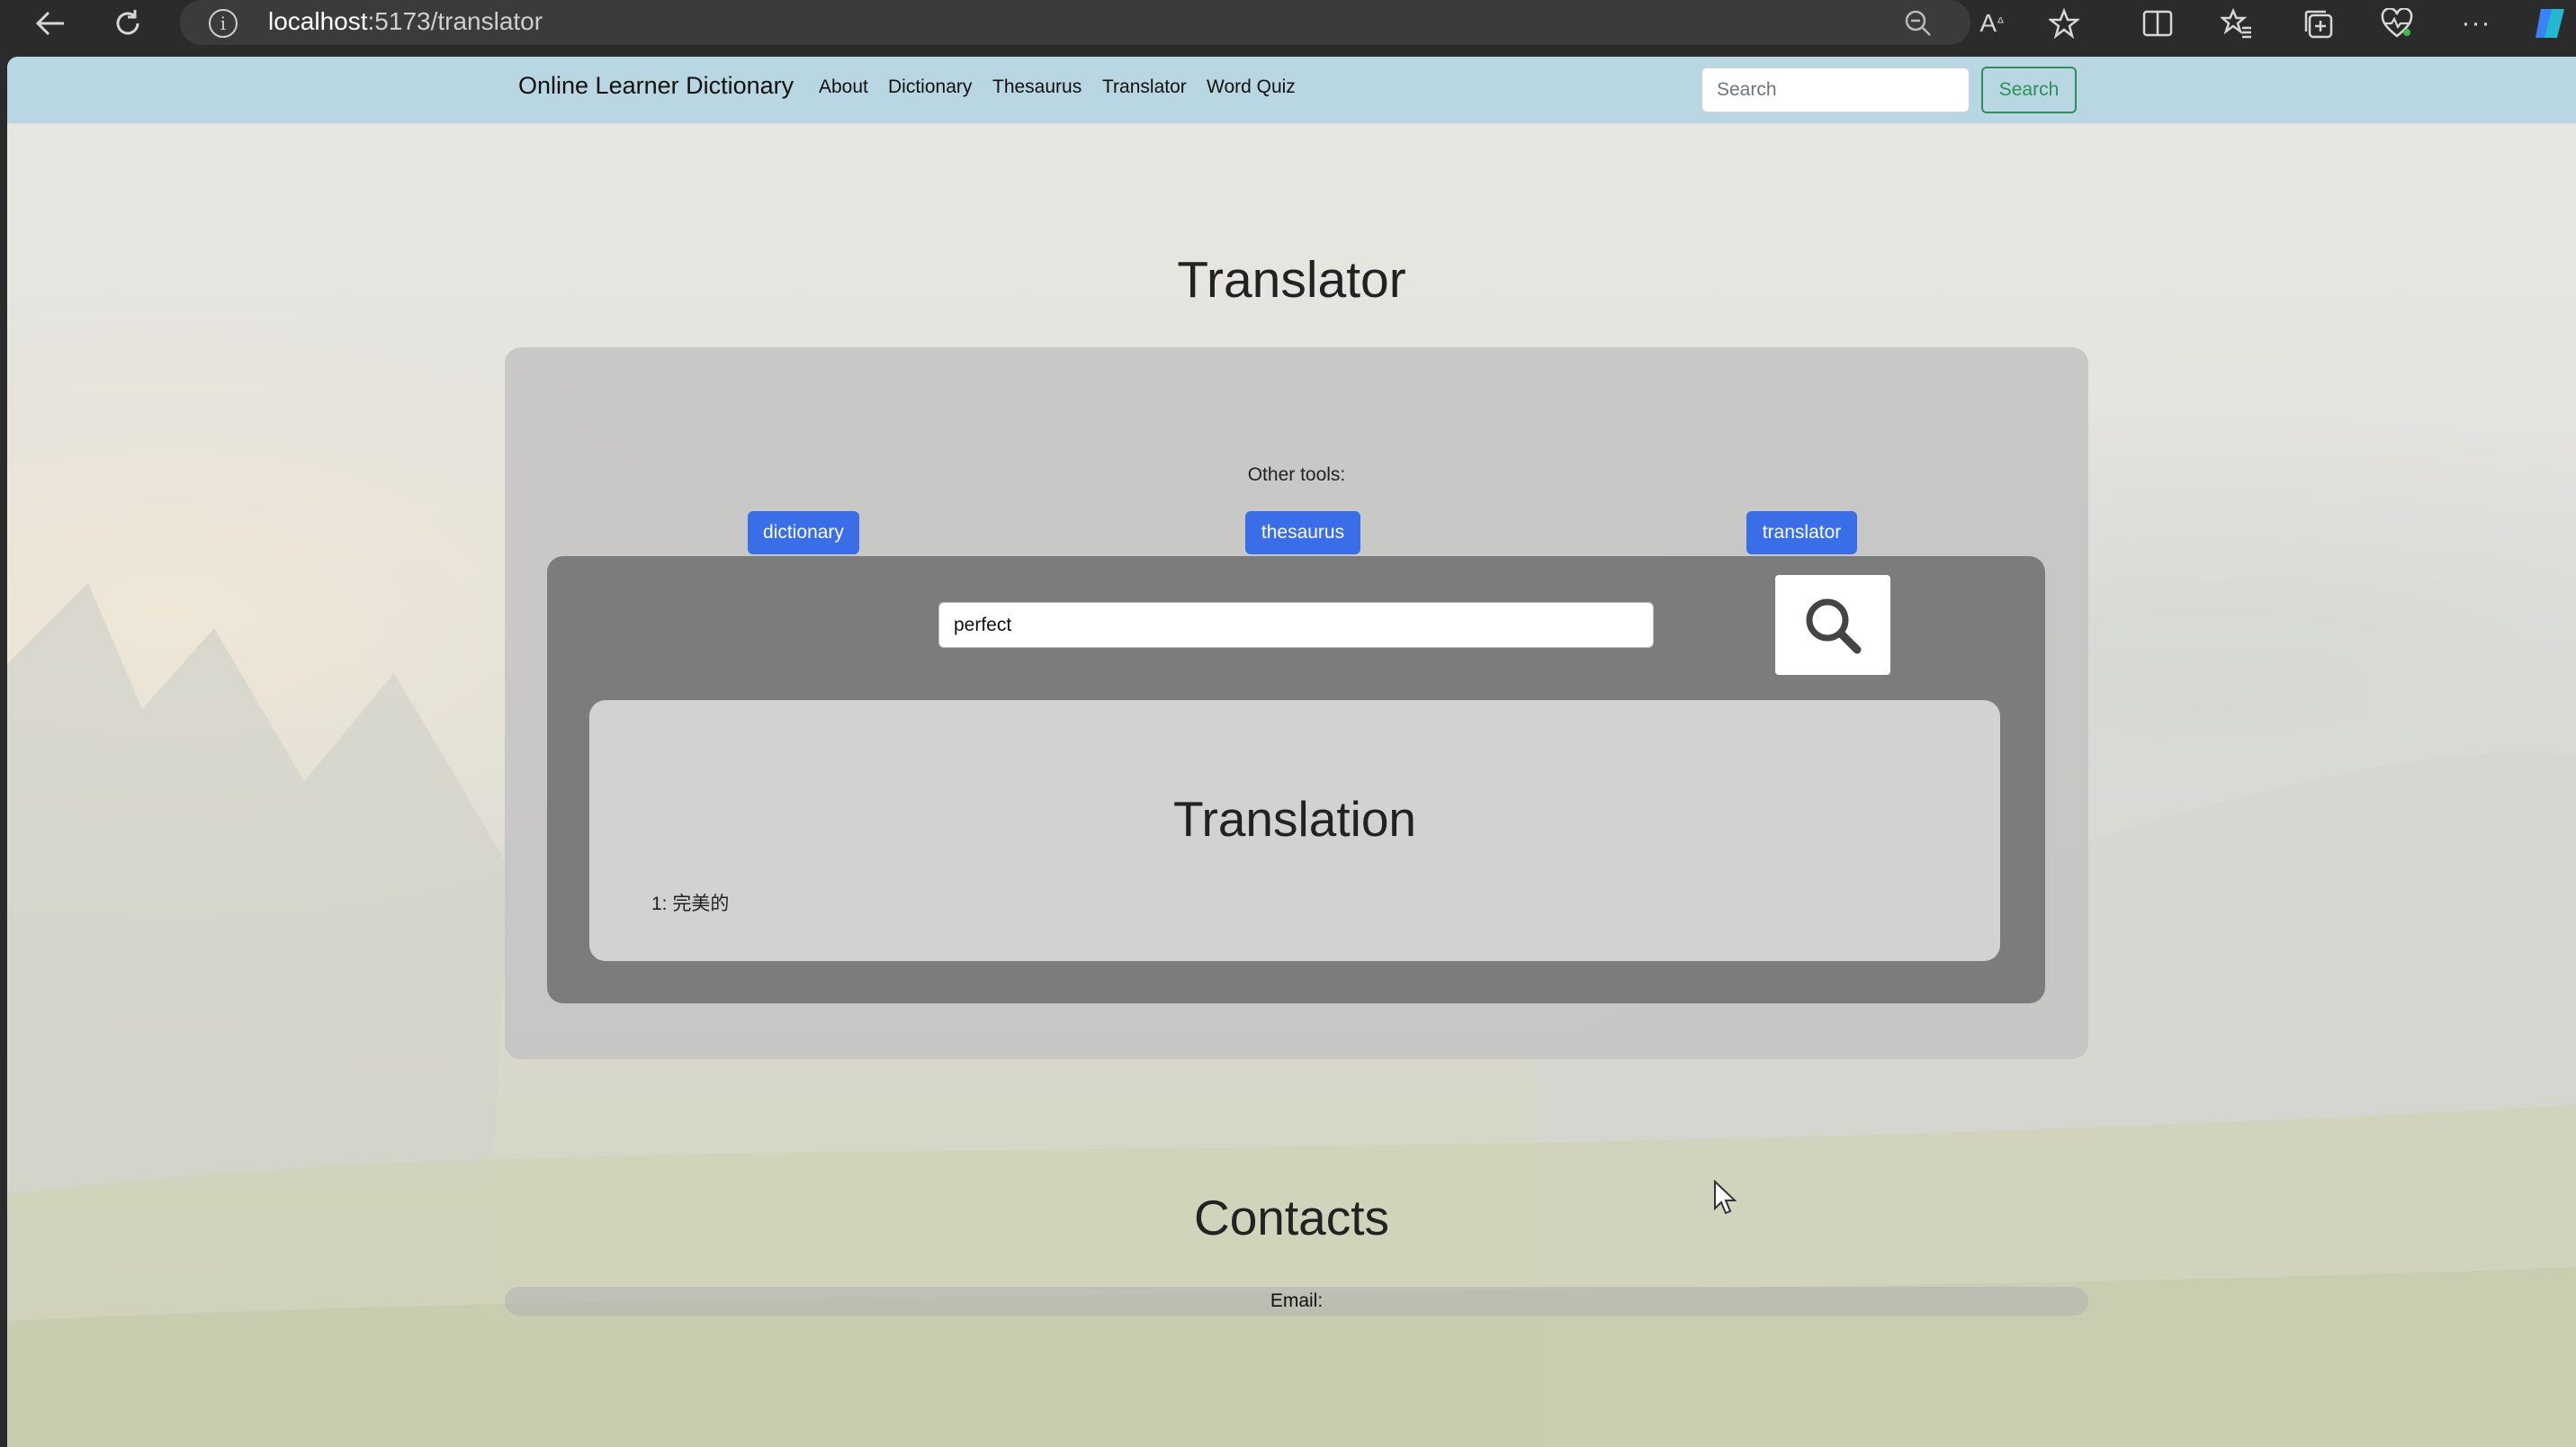  I want to click on search-icon, so click(1834, 625).